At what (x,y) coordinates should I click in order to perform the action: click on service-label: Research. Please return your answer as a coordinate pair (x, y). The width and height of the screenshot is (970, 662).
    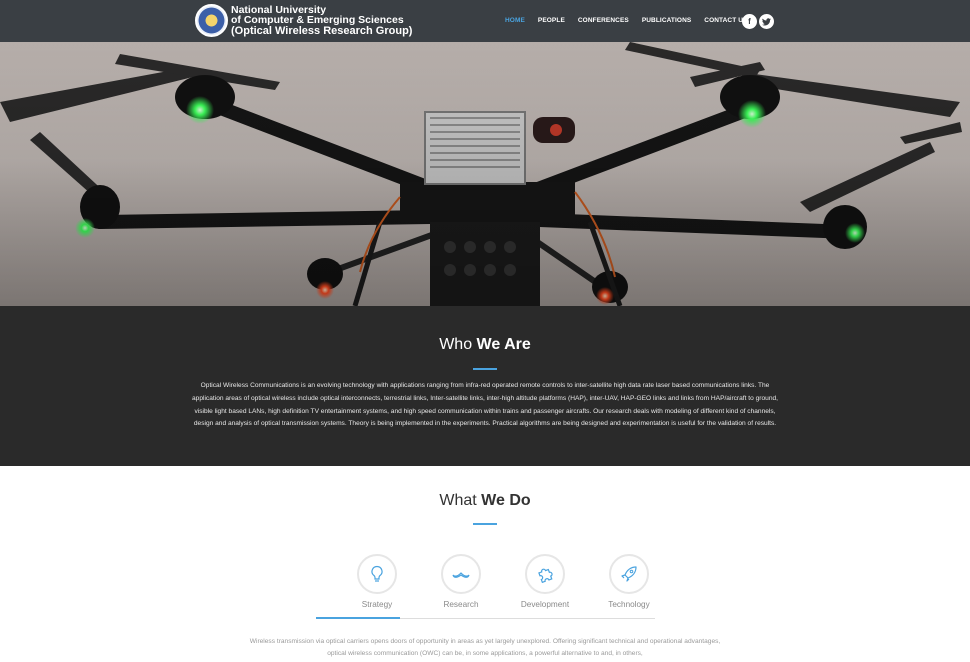
    Looking at the image, I should click on (461, 604).